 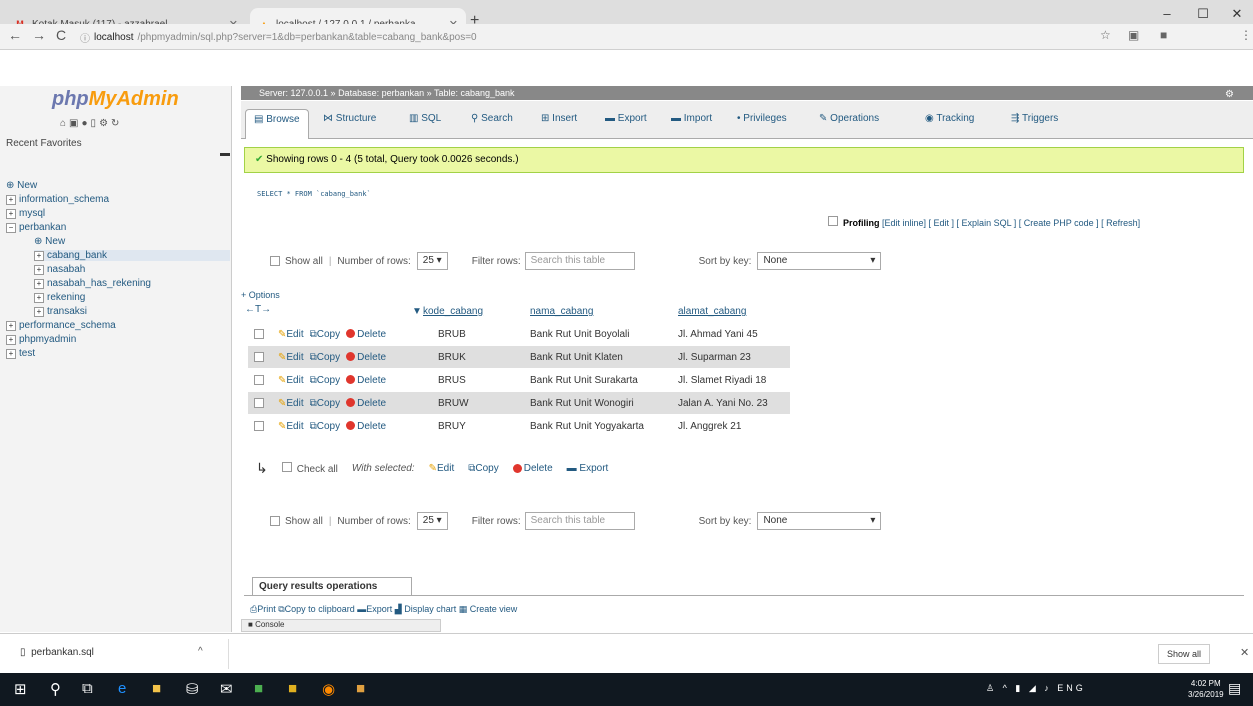 What do you see at coordinates (483, 468) in the screenshot?
I see `bulk-copy-button: ⧉Copy` at bounding box center [483, 468].